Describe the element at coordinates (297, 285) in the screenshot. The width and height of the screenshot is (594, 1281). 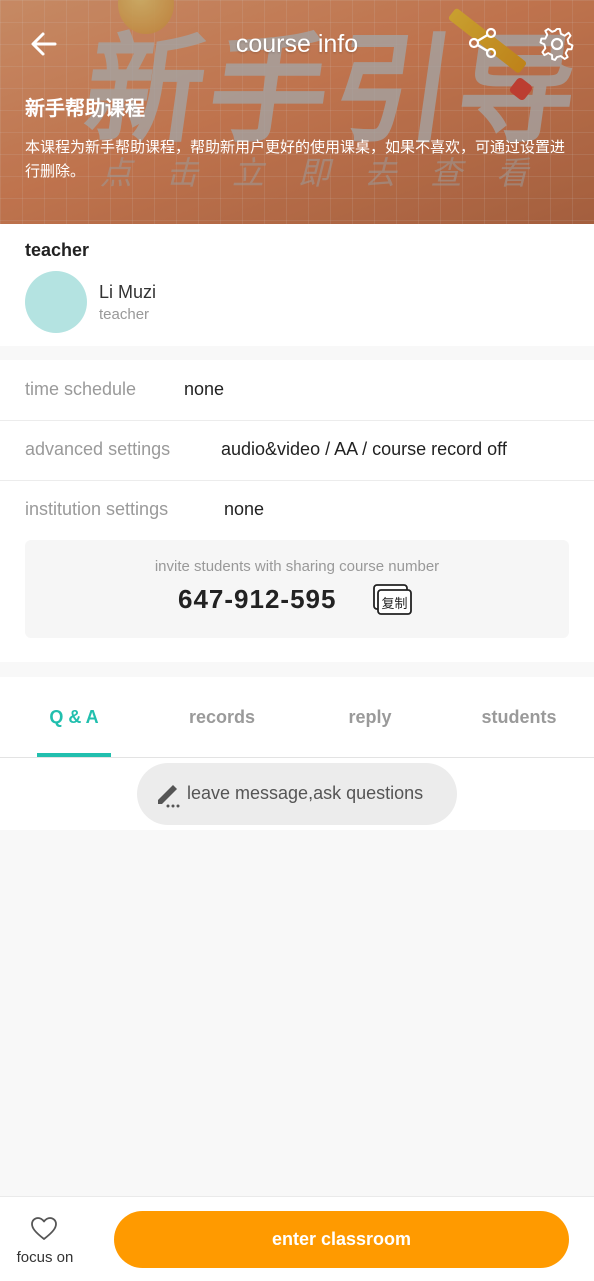
I see `teacher-section: teacher Li Muzi teacher` at that location.